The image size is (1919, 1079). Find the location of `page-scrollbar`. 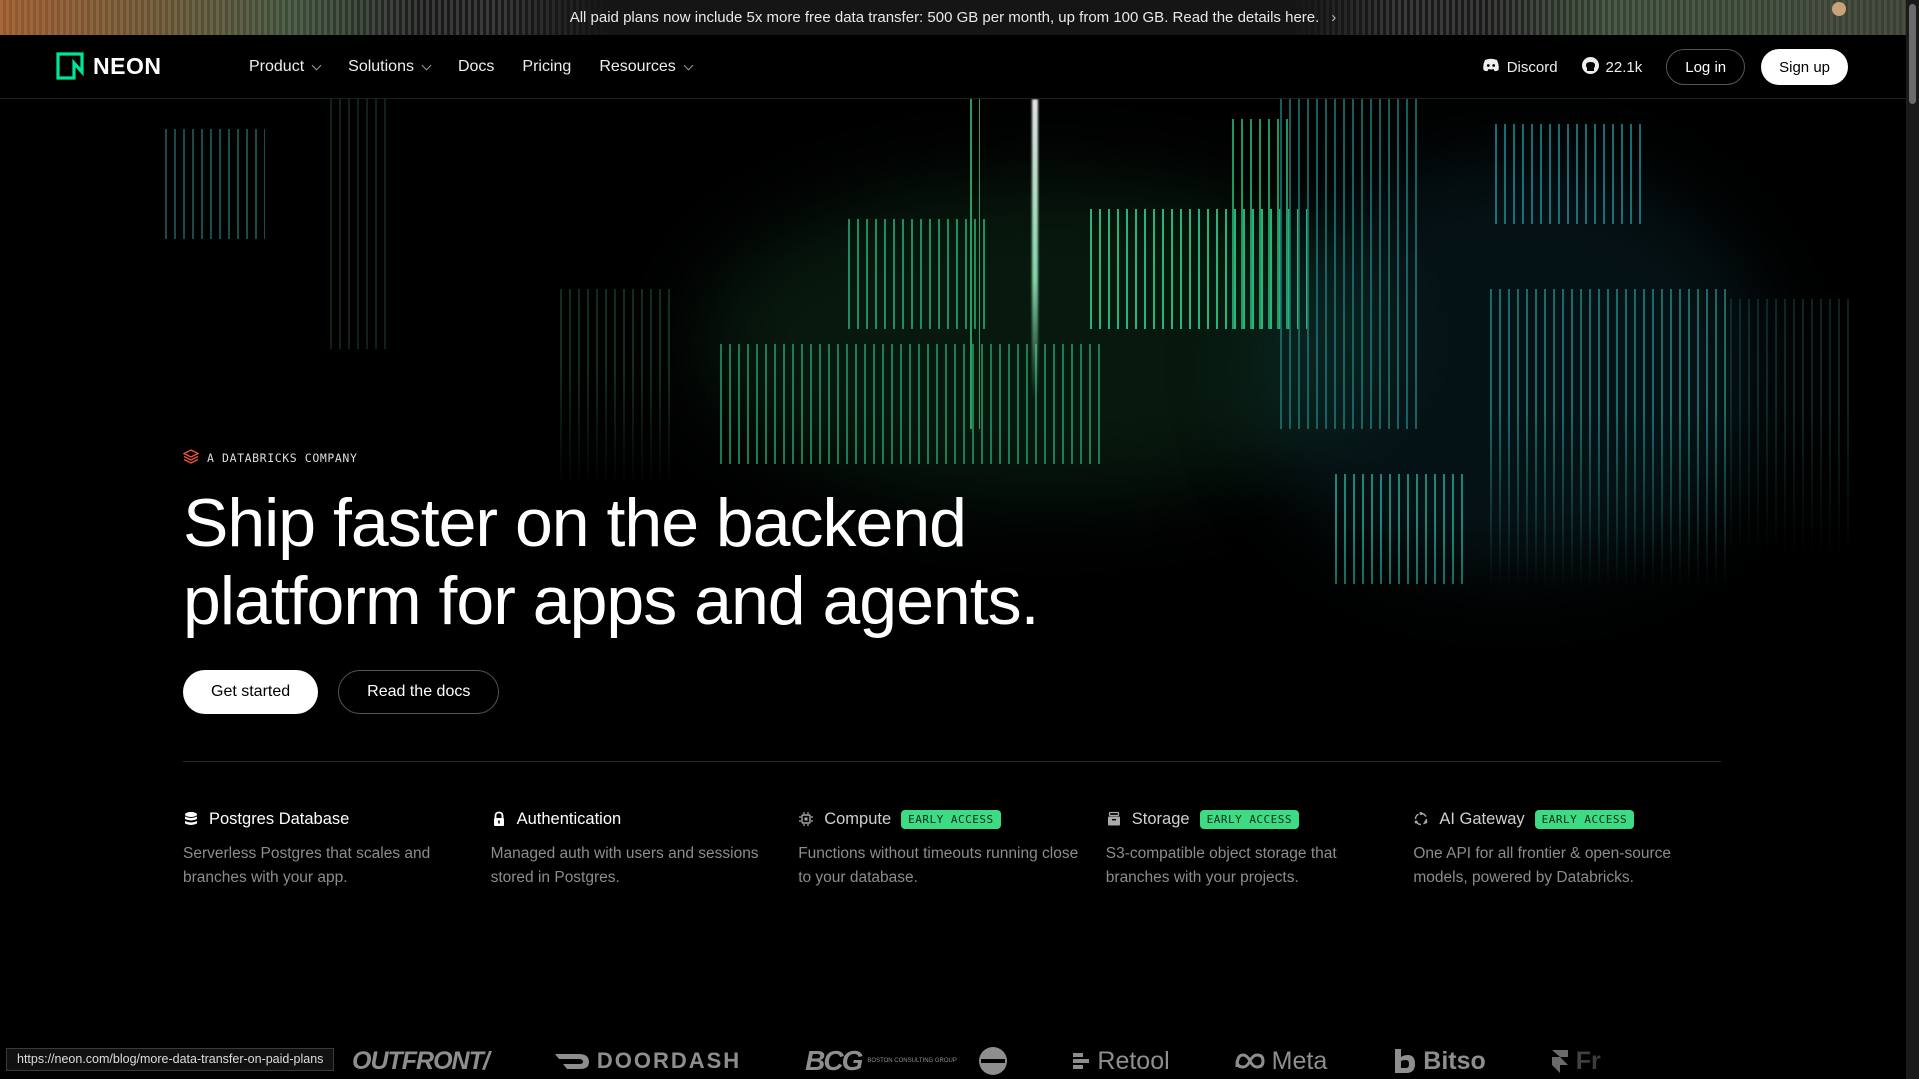

page-scrollbar is located at coordinates (1912, 539).